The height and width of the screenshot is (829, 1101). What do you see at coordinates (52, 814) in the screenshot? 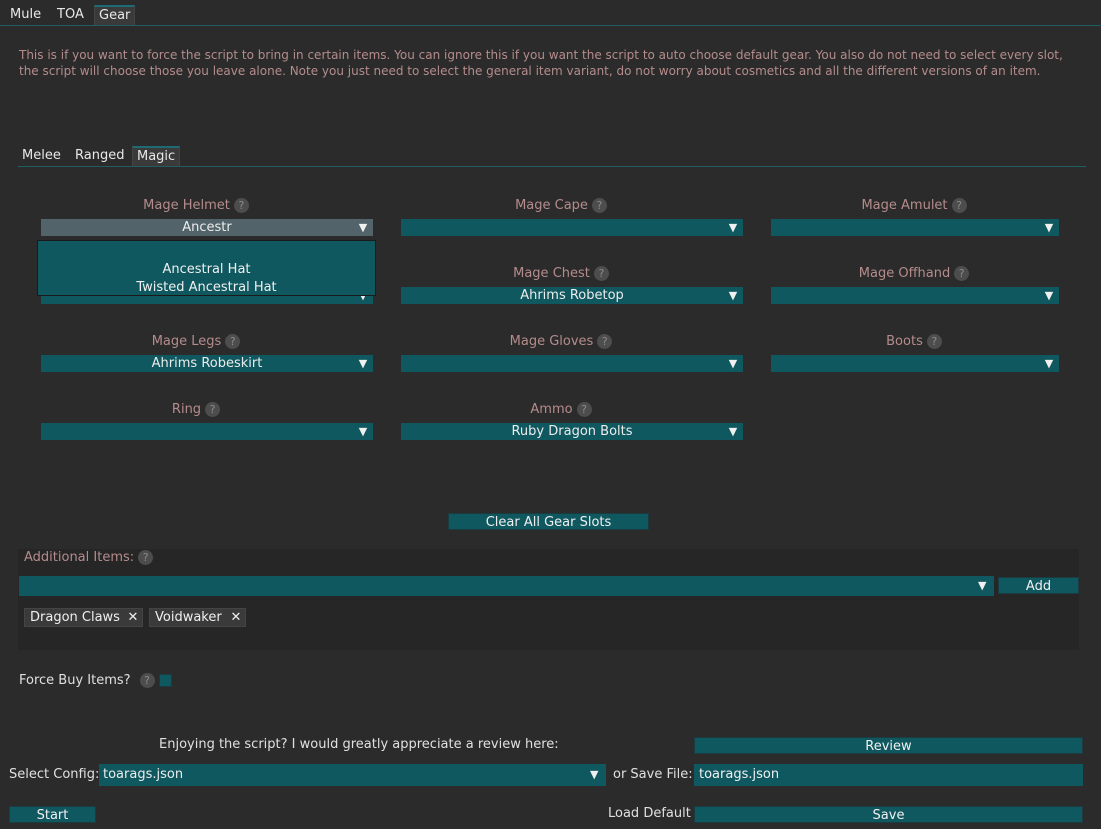
I see `start-button: Start` at bounding box center [52, 814].